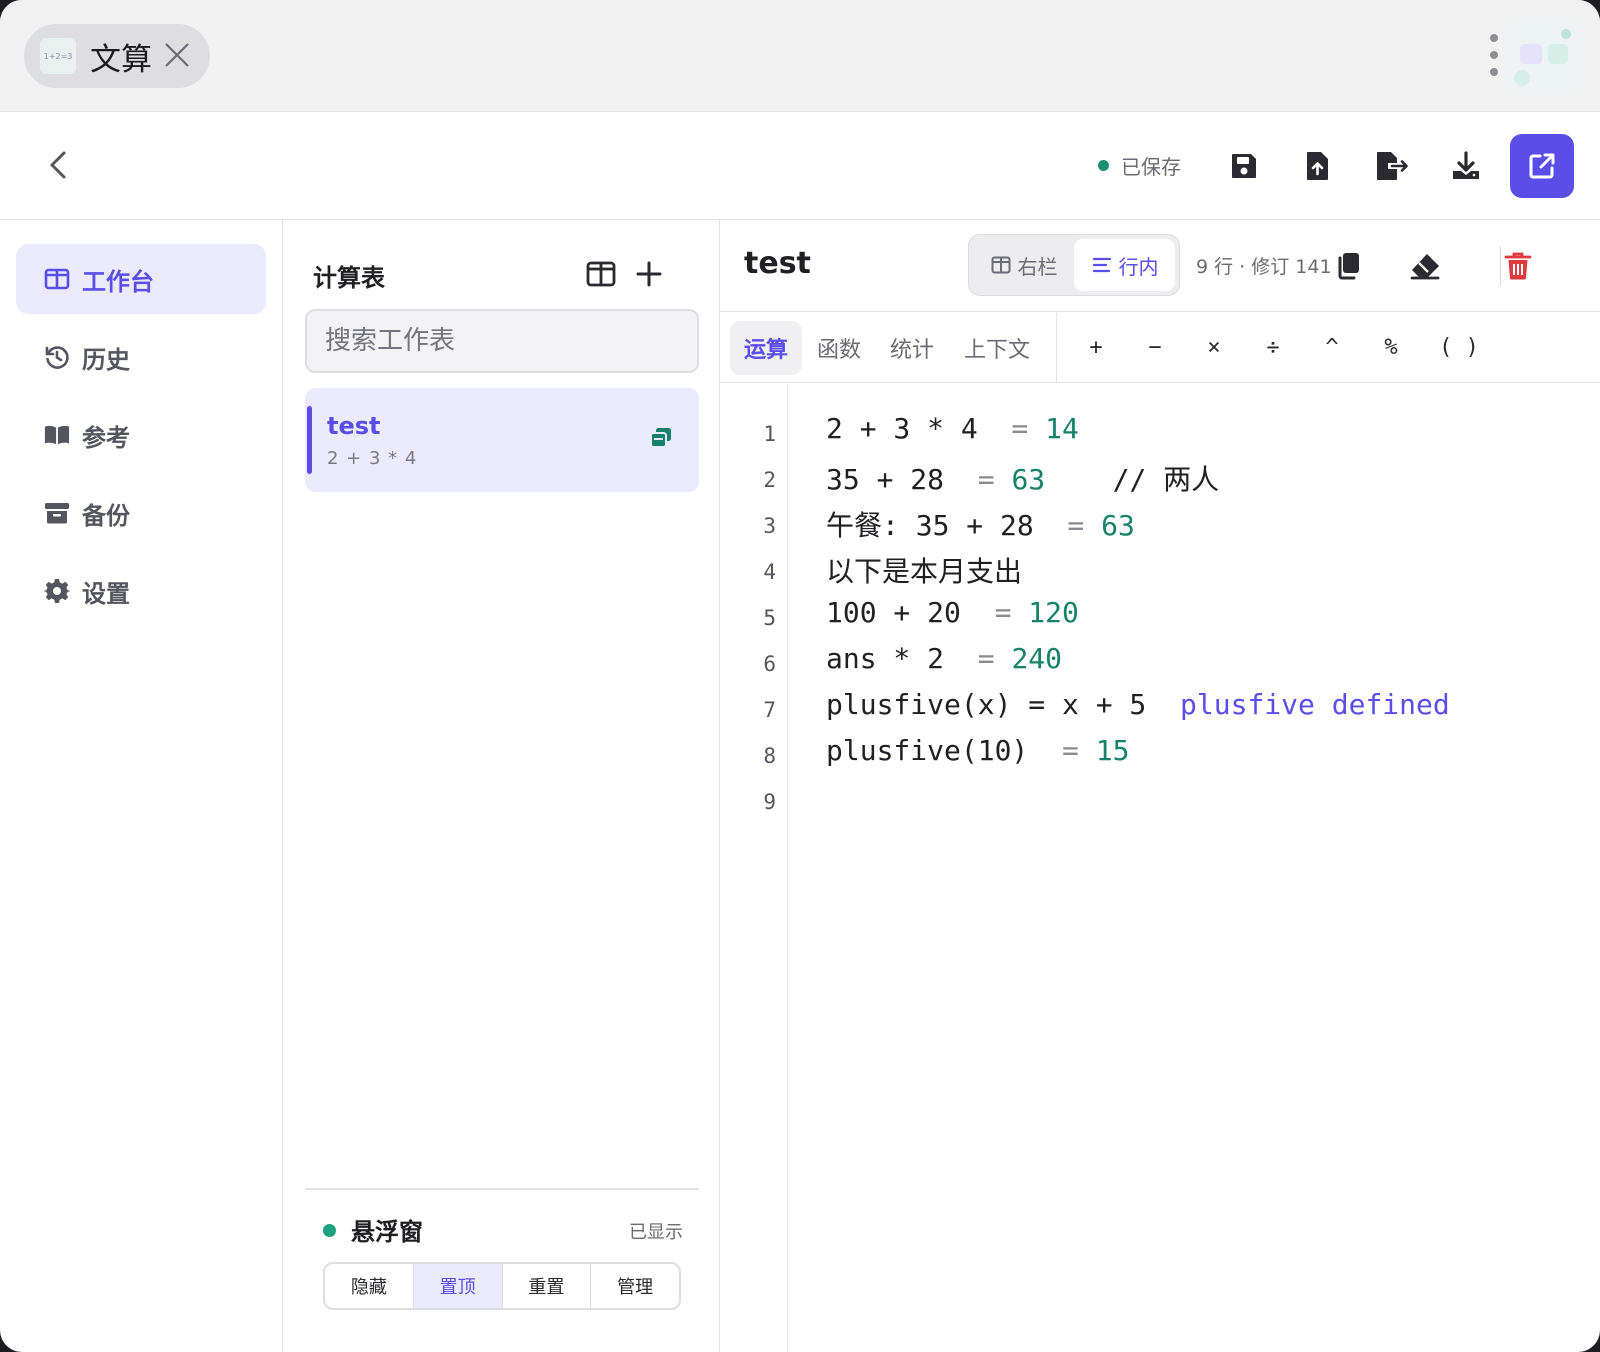 Image resolution: width=1600 pixels, height=1352 pixels. Describe the element at coordinates (106, 359) in the screenshot. I see `sidebar-item-label: 历史` at that location.